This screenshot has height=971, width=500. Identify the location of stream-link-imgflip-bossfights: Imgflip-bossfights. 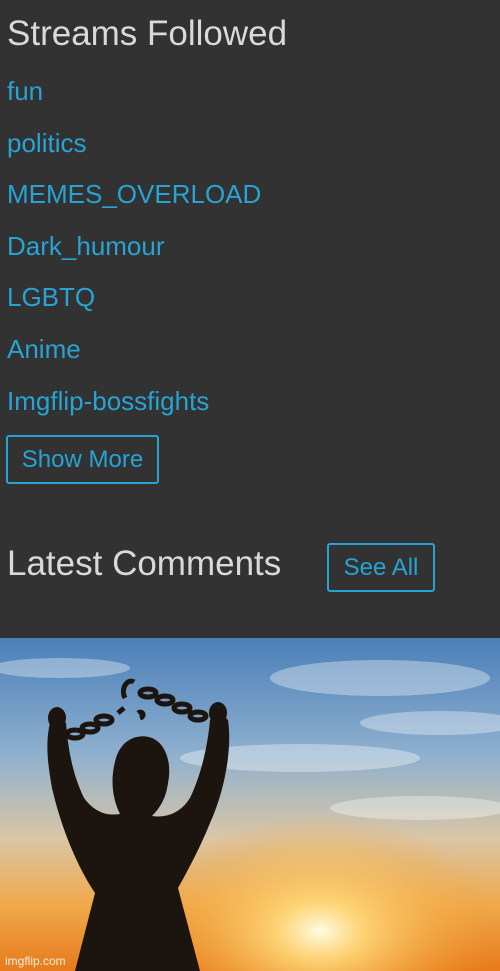
(108, 401).